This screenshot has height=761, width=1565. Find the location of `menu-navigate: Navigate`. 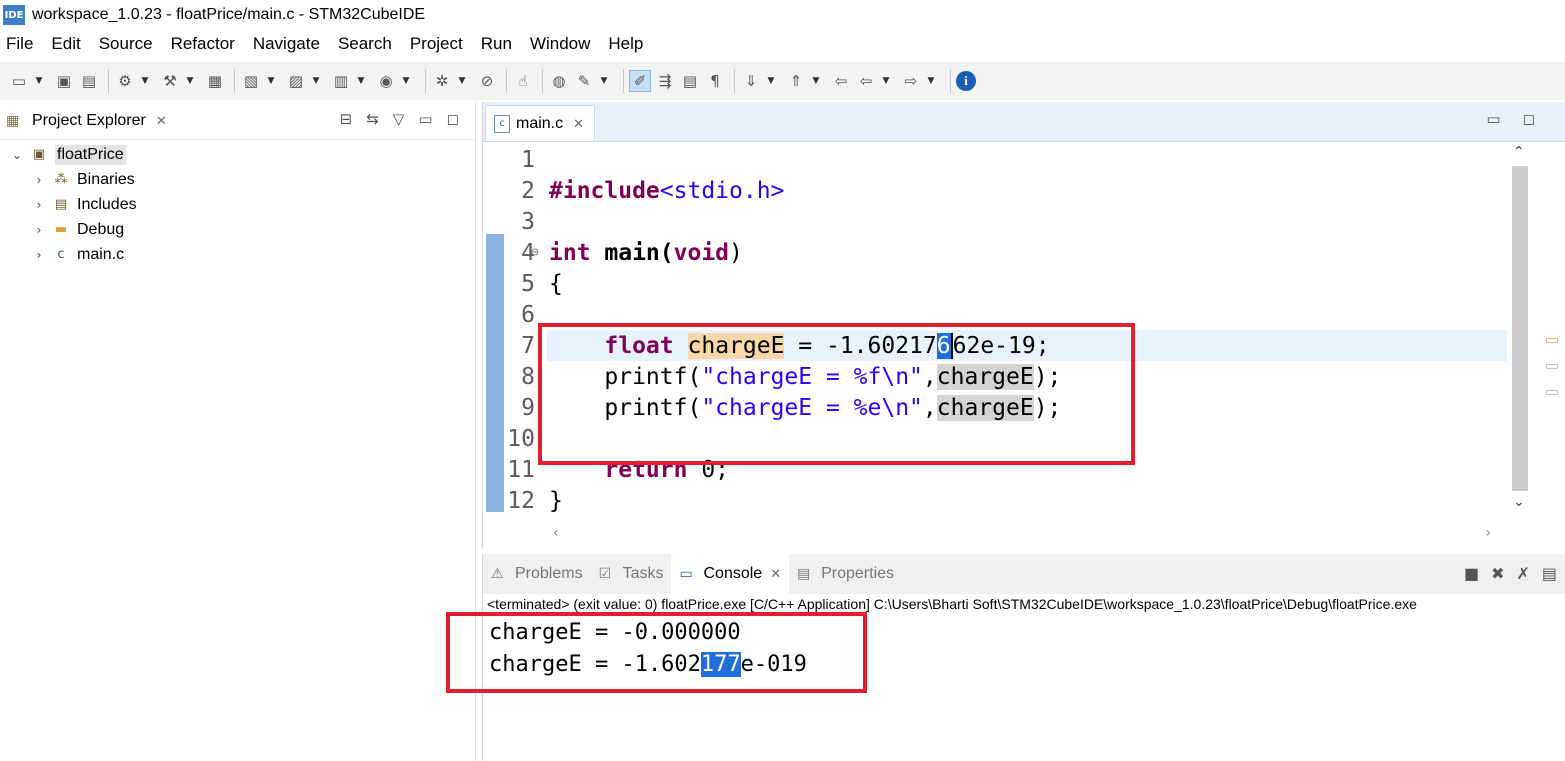

menu-navigate: Navigate is located at coordinates (286, 44).